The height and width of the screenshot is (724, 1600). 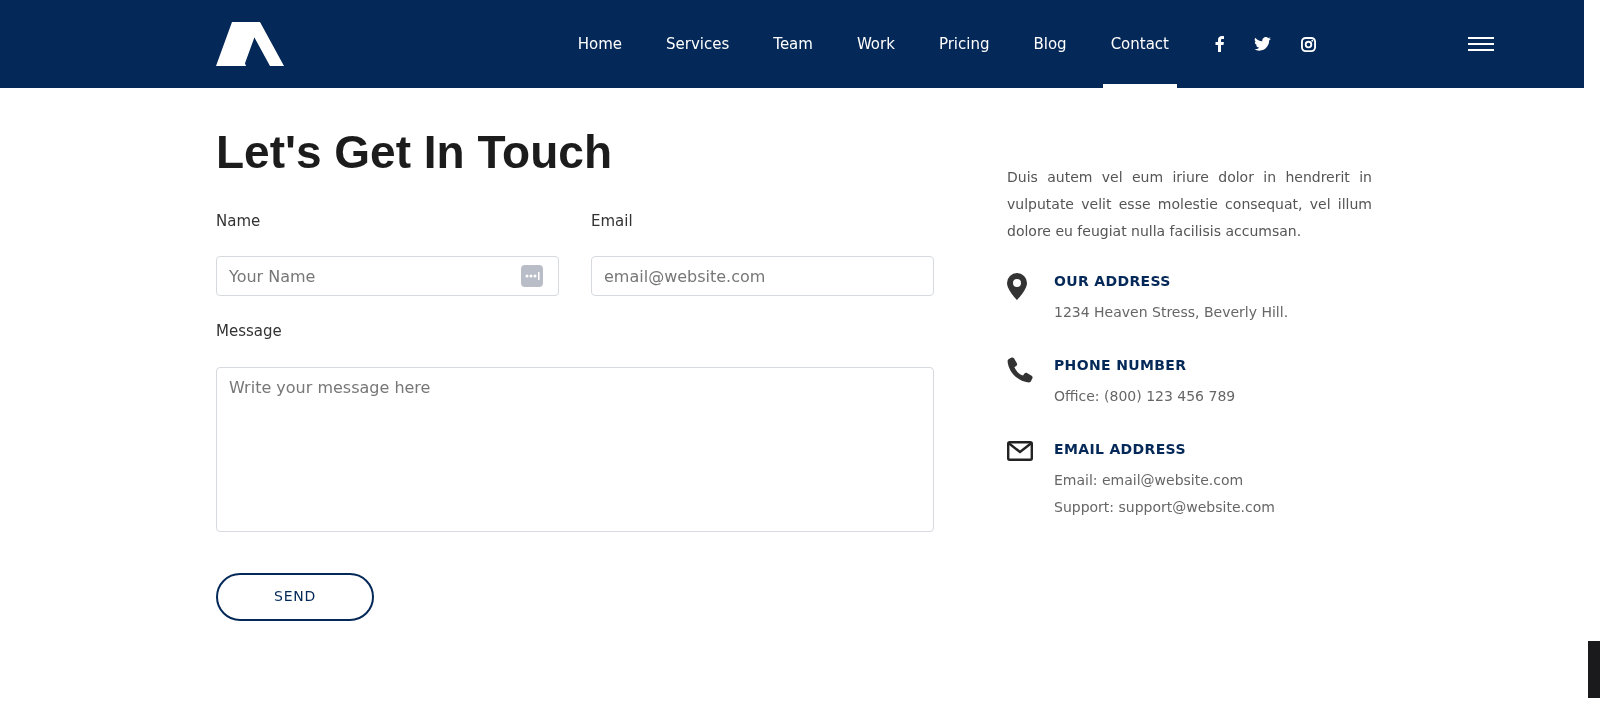 I want to click on message-field: Write your message here, so click(x=575, y=449).